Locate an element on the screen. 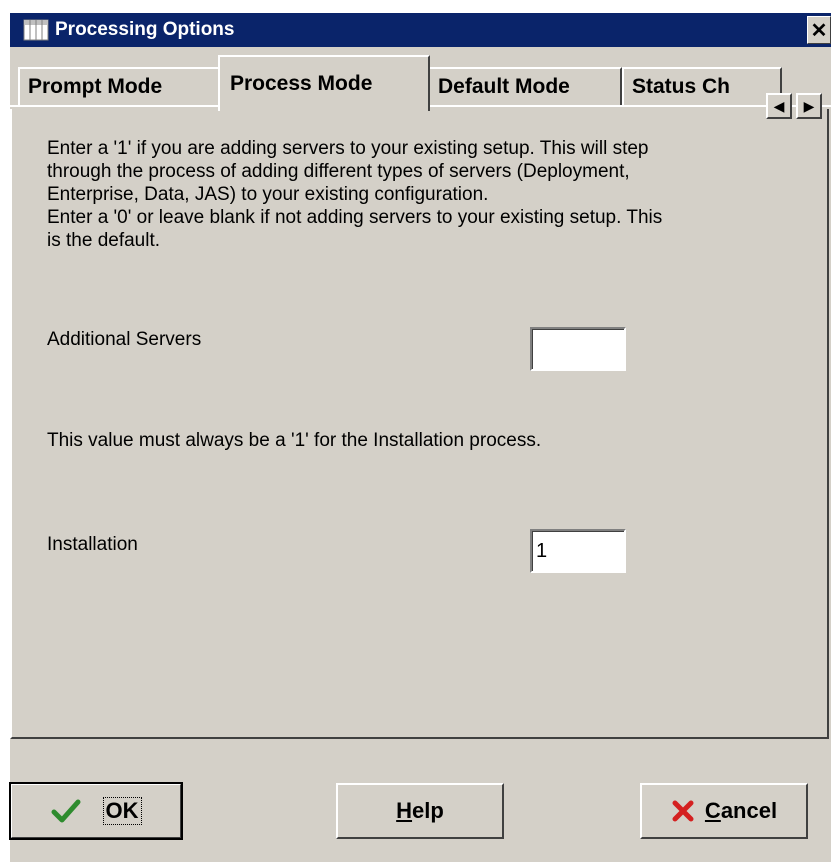 The image size is (831, 862). close-button: ✕ is located at coordinates (819, 30).